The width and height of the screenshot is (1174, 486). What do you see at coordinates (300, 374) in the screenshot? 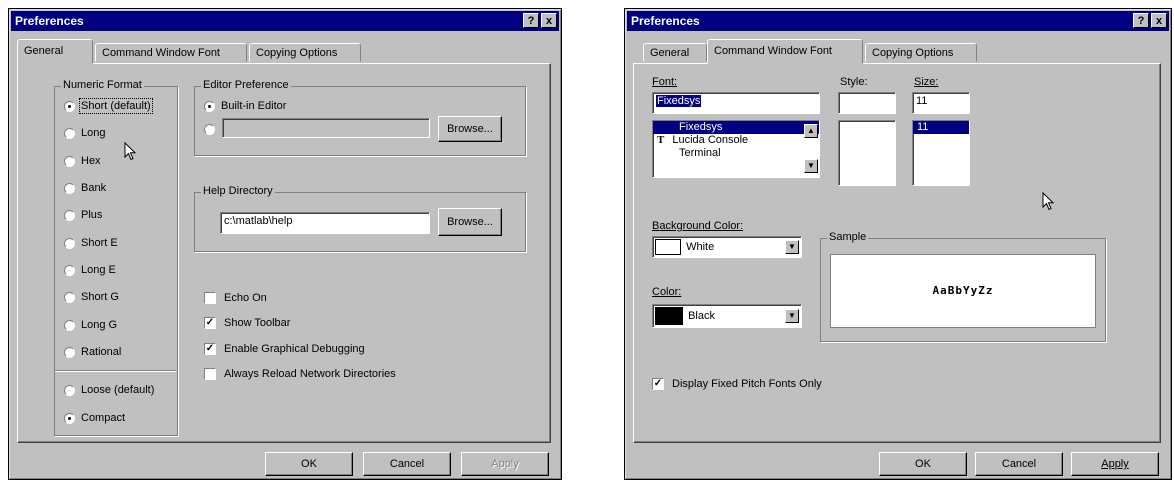
I see `checkbox-reload-network: Always Reload Network Directories` at bounding box center [300, 374].